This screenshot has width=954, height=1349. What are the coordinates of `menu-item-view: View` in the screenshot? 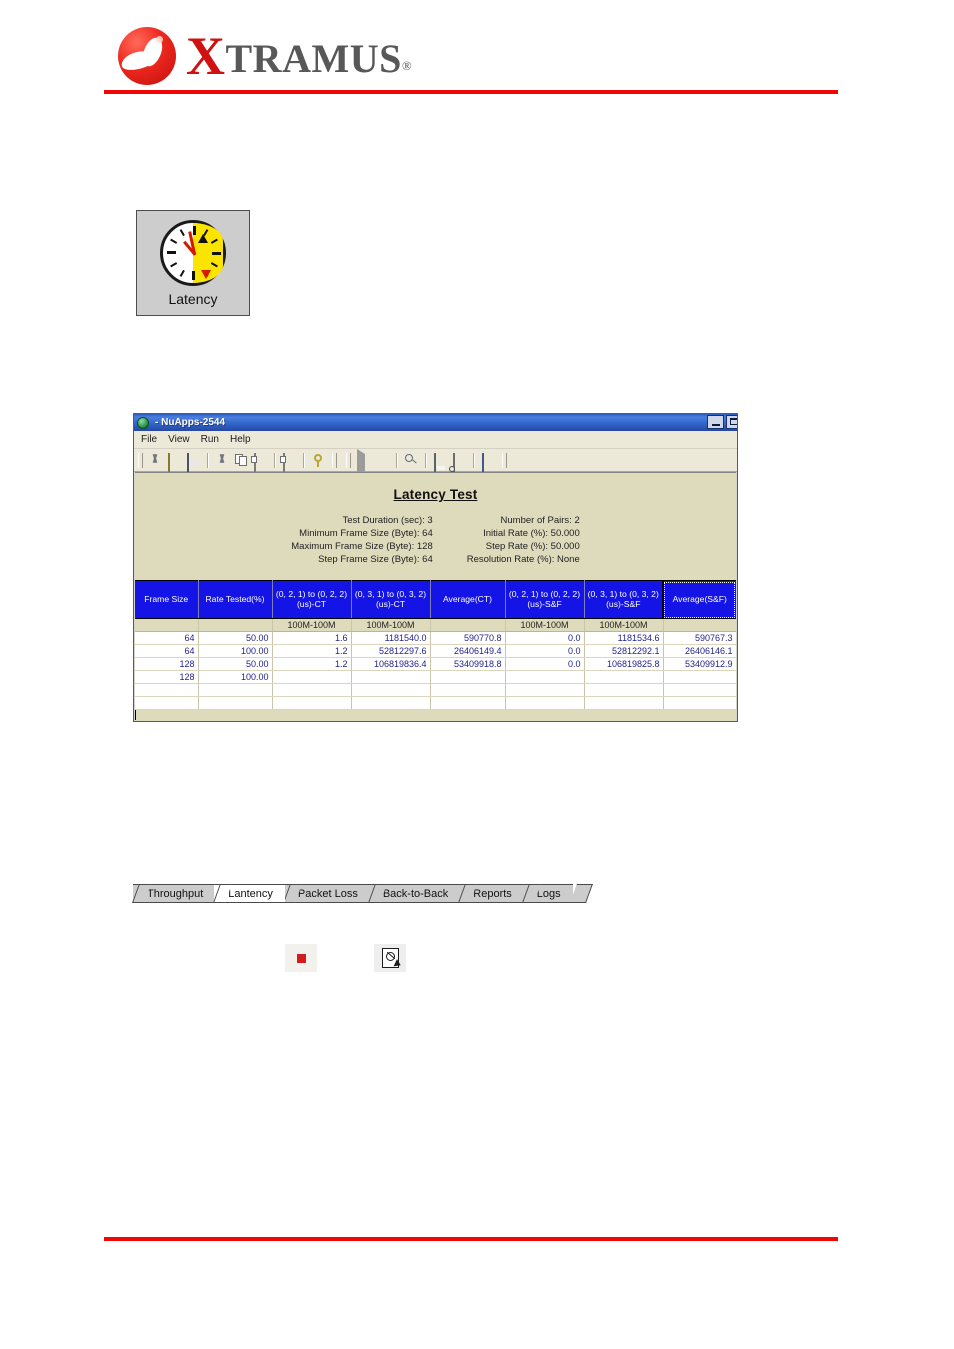 It's located at (179, 439).